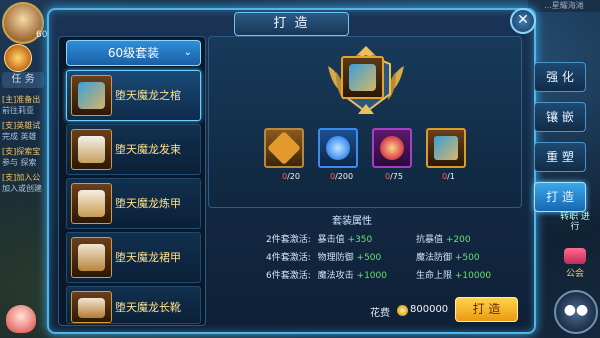  What do you see at coordinates (18, 58) in the screenshot?
I see `companion-avatar` at bounding box center [18, 58].